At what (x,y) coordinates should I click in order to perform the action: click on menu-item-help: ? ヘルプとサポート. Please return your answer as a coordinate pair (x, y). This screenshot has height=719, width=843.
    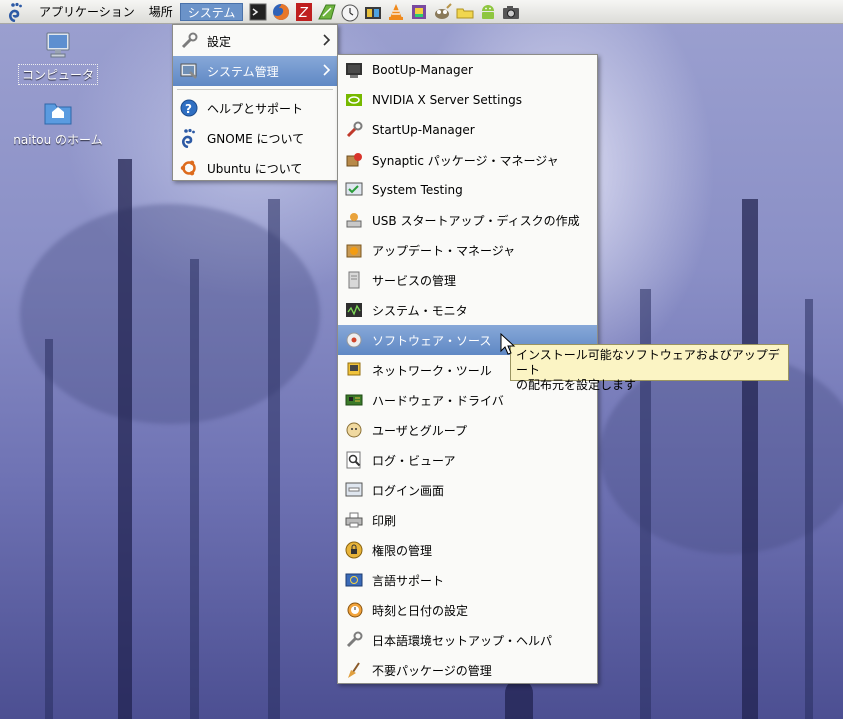
    Looking at the image, I should click on (255, 108).